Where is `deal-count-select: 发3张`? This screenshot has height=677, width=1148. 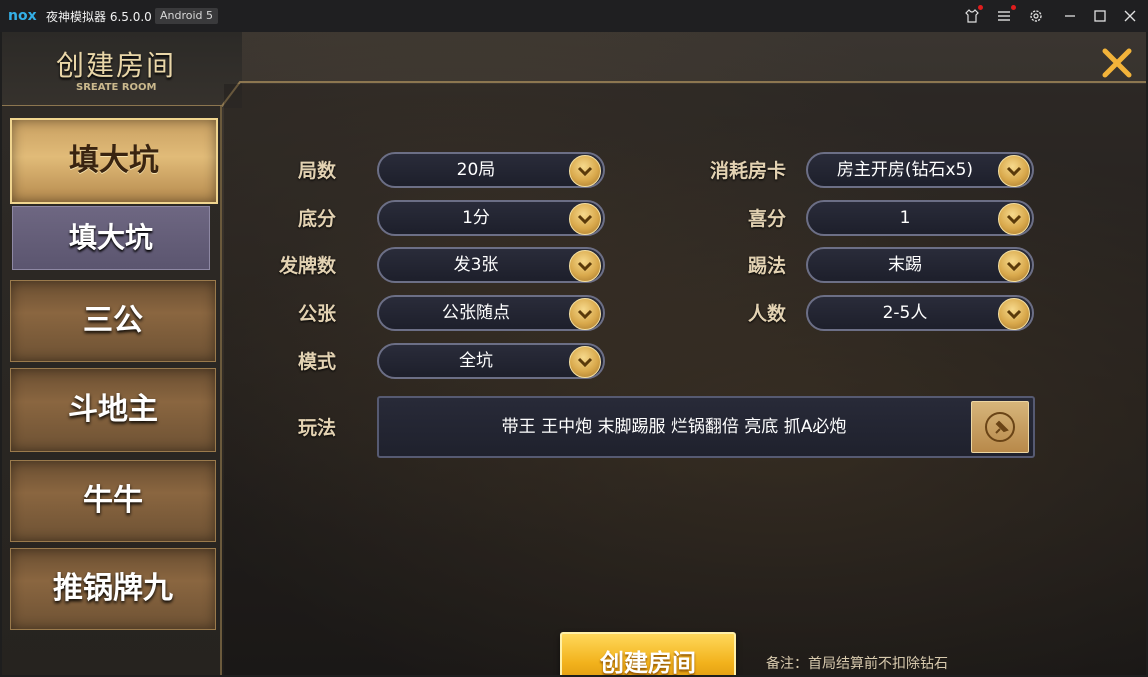 deal-count-select: 发3张 is located at coordinates (491, 265).